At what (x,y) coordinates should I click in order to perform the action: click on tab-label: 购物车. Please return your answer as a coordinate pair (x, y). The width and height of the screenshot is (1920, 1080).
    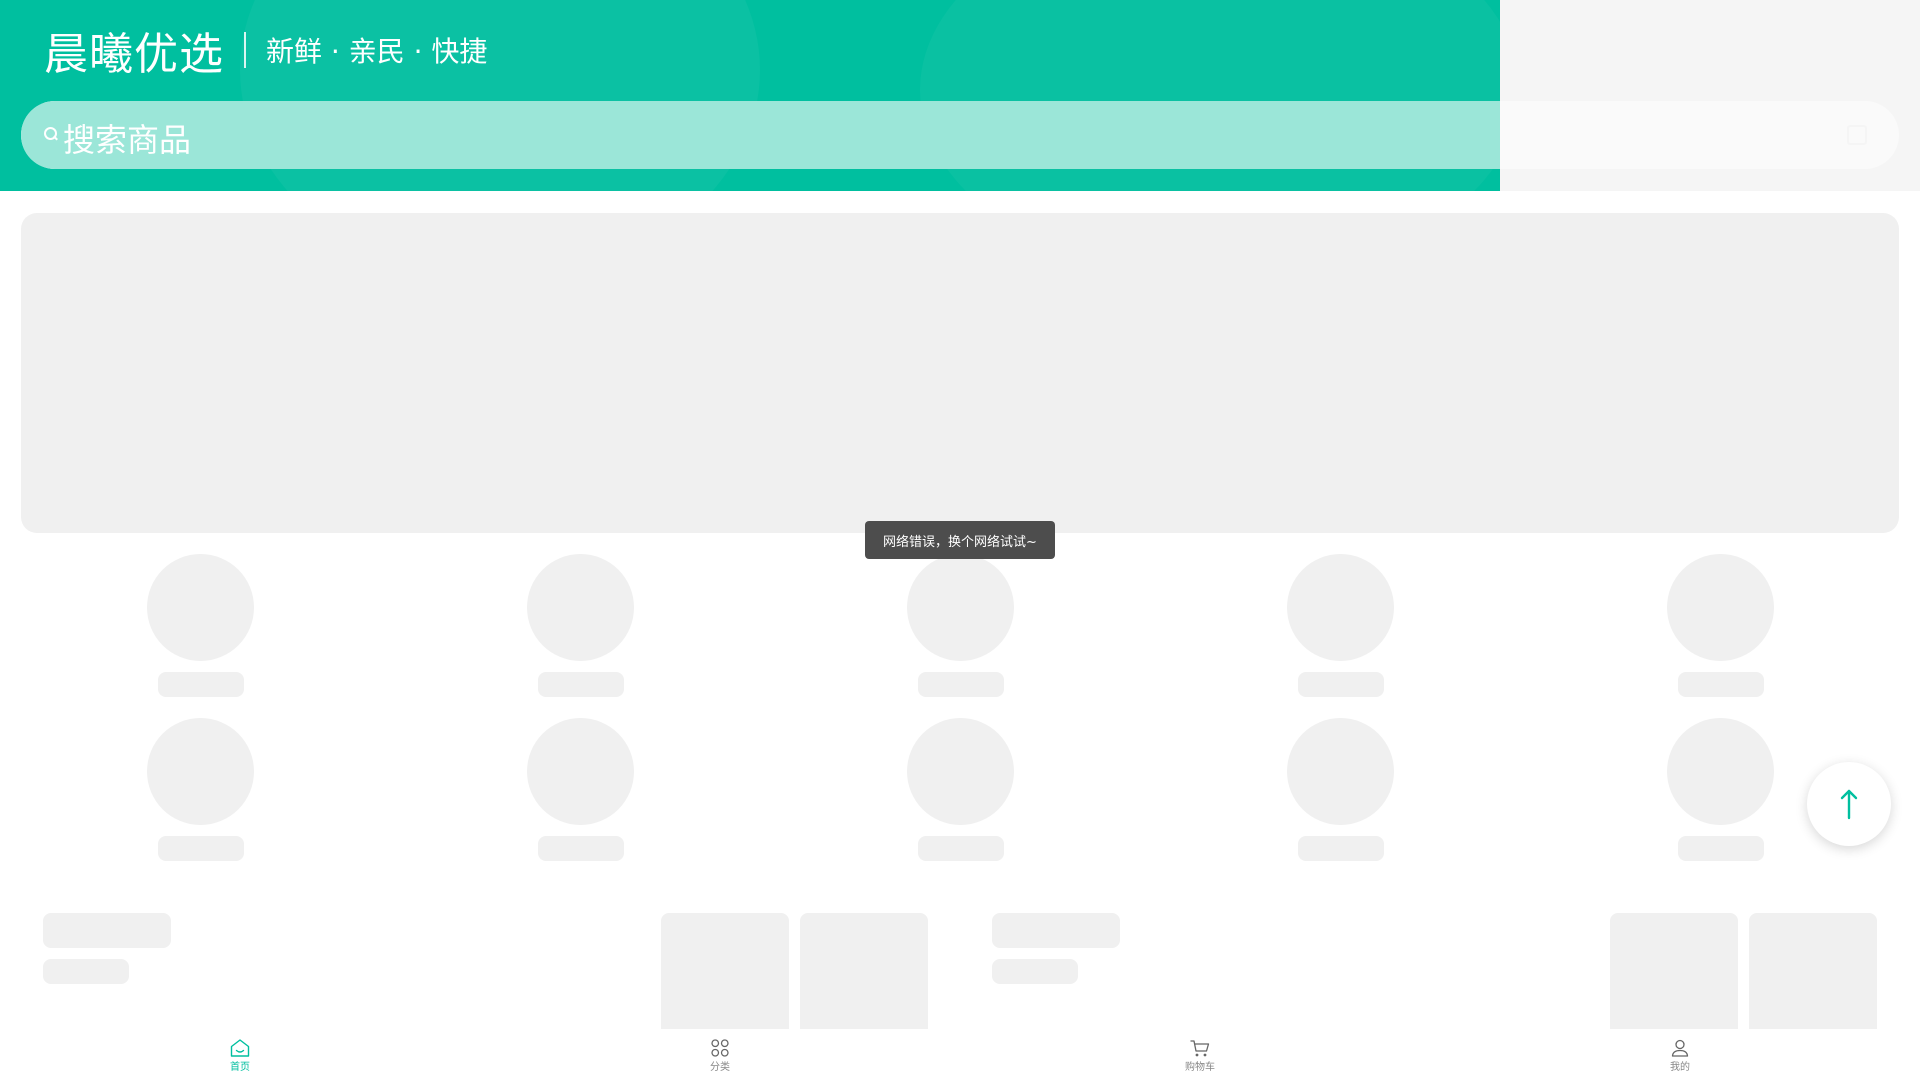
    Looking at the image, I should click on (1200, 1067).